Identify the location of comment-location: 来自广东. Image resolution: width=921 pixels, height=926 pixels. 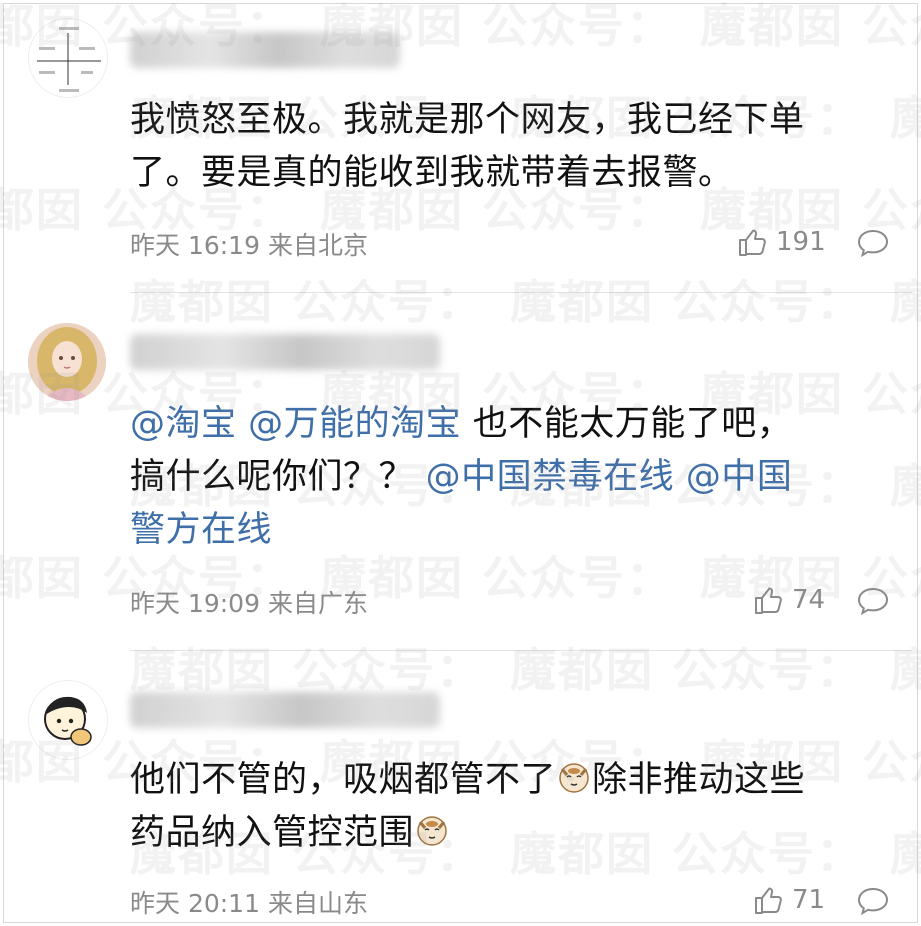
(317, 603).